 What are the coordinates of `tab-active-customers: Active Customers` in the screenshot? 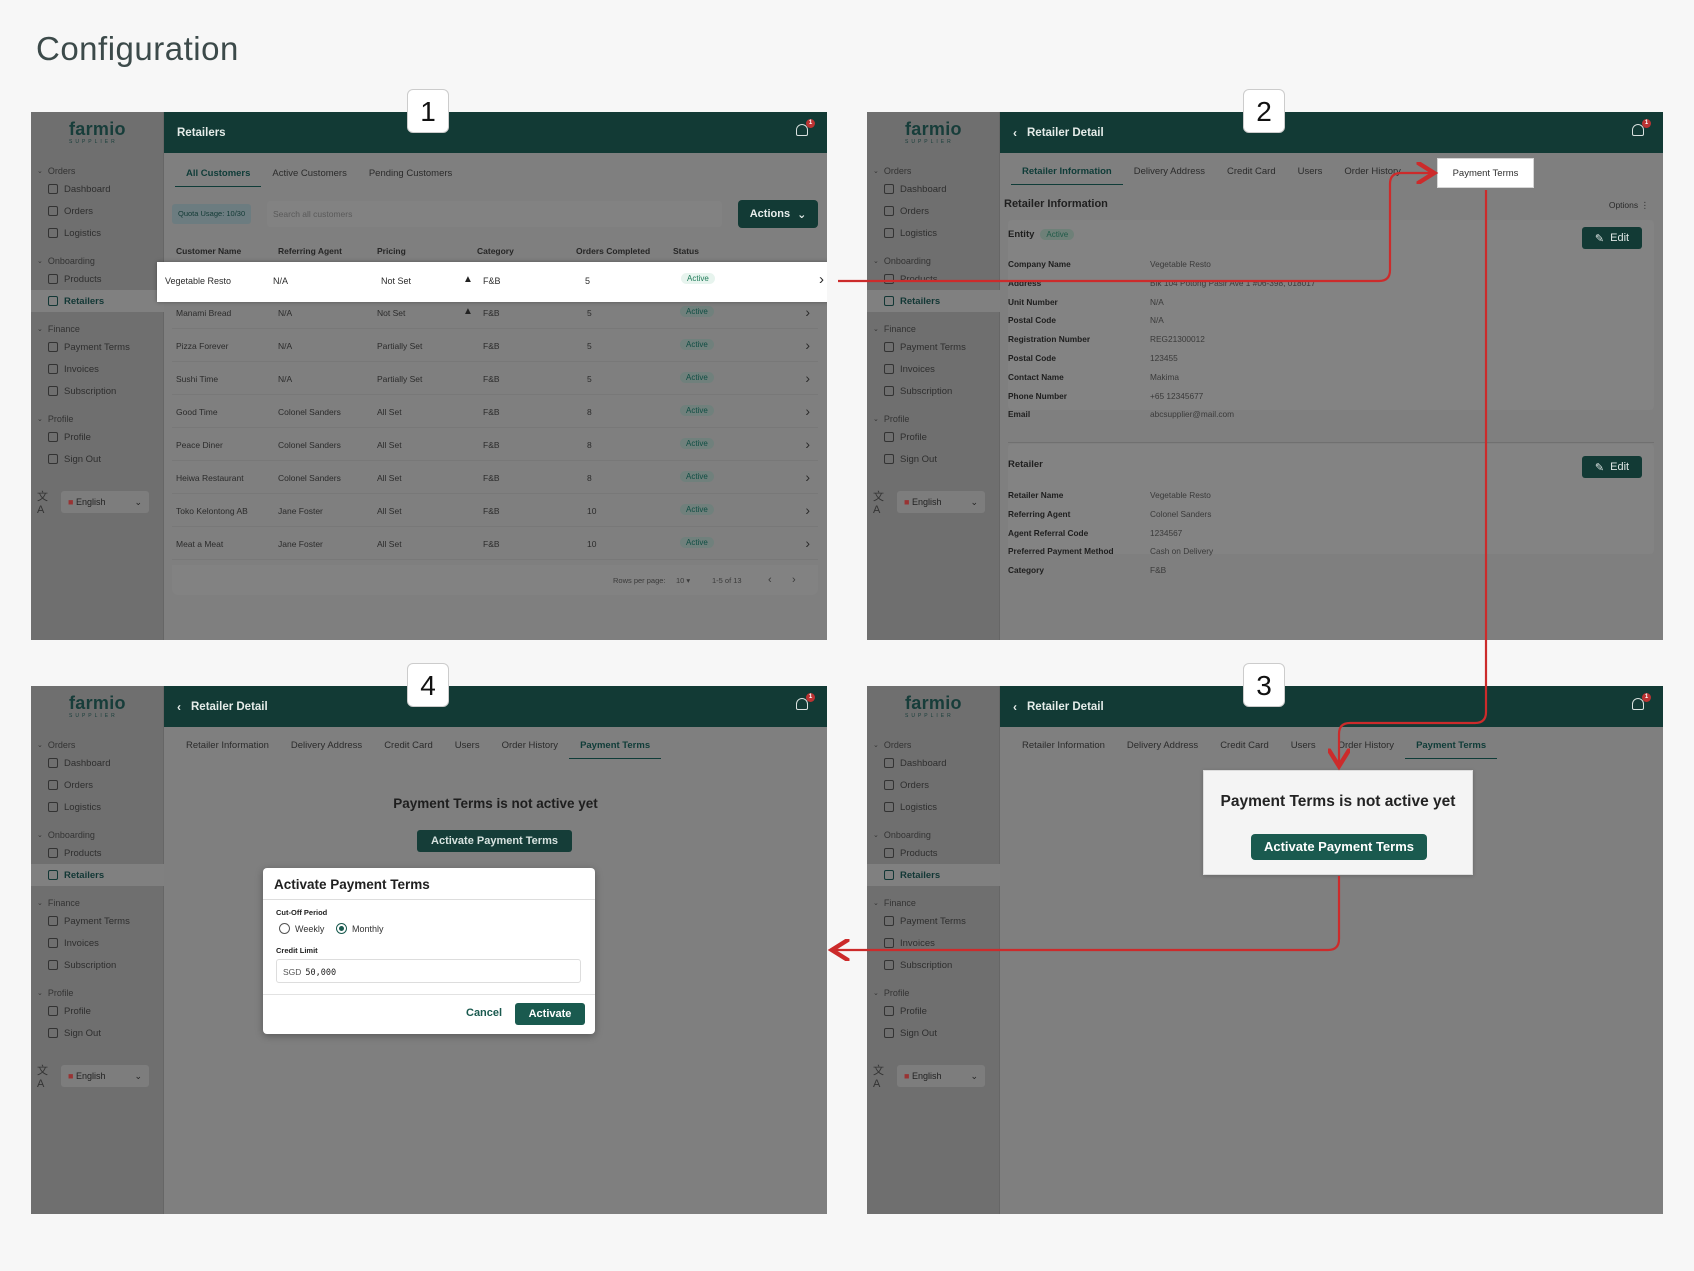 It's located at (309, 177).